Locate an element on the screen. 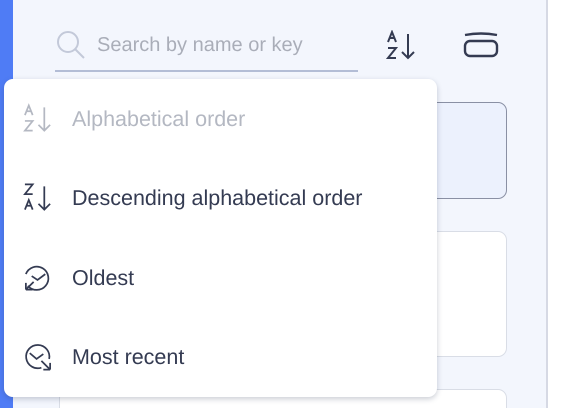  search-icon is located at coordinates (71, 45).